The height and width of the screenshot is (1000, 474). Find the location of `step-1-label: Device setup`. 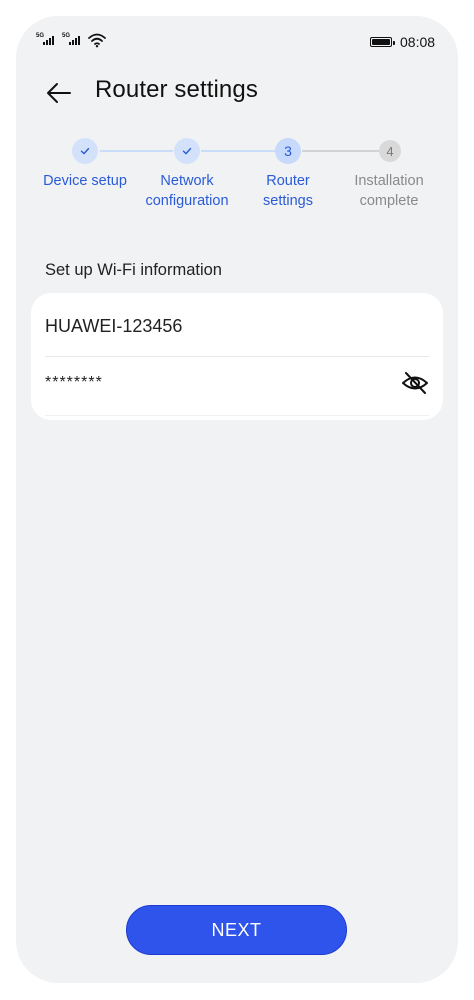

step-1-label: Device setup is located at coordinates (85, 181).